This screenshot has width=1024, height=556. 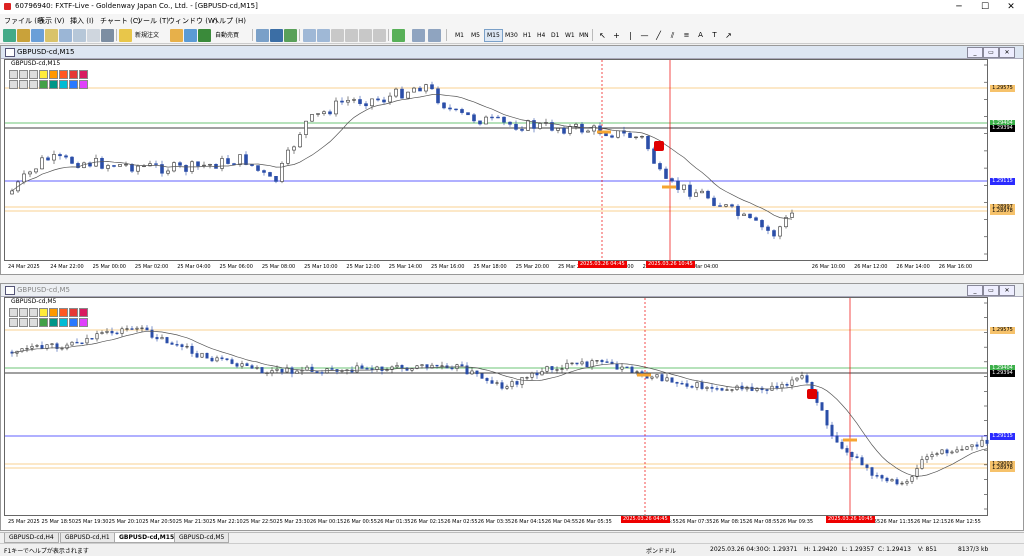 I want to click on profiles-icon, so click(x=23, y=35).